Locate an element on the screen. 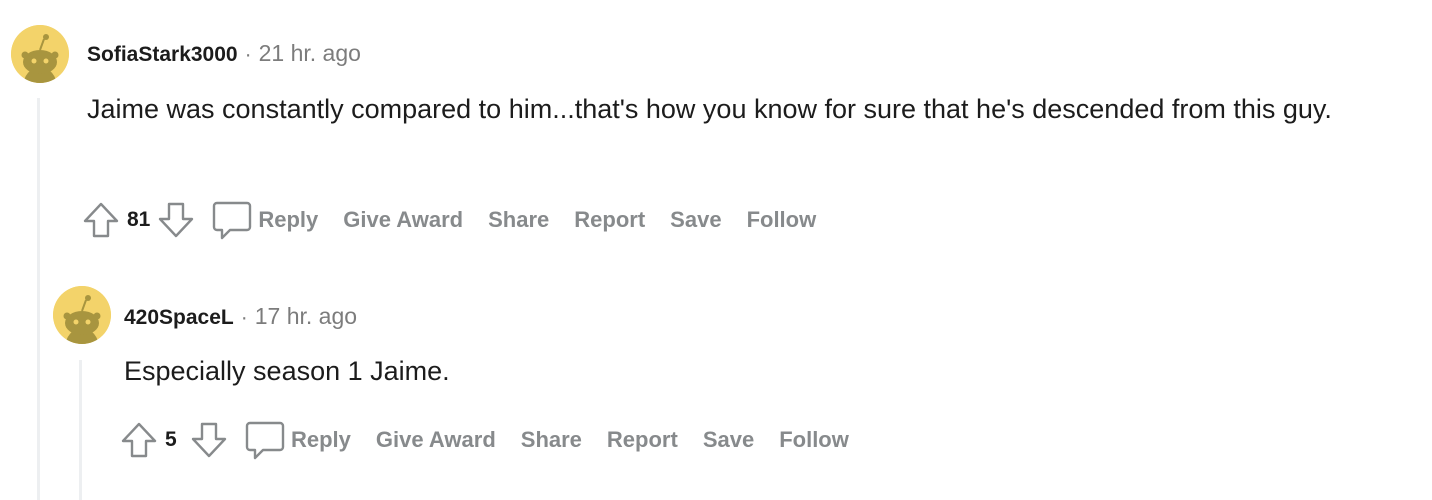 Image resolution: width=1432 pixels, height=500 pixels. comment-meta: SofiaStark3000 · 21 hr. ago is located at coordinates (224, 53).